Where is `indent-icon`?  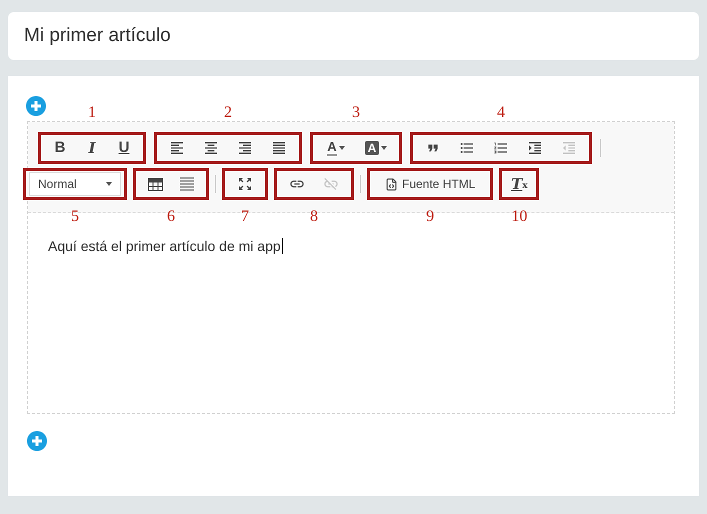 indent-icon is located at coordinates (535, 148).